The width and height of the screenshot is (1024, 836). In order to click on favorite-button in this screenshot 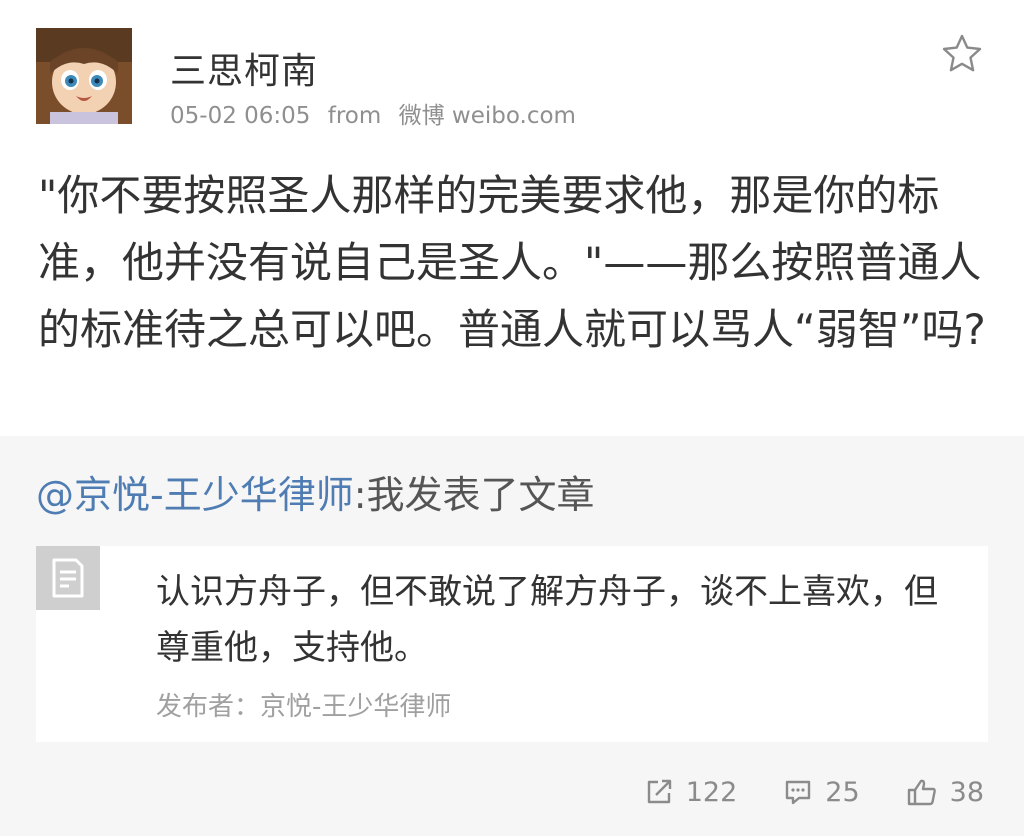, I will do `click(962, 54)`.